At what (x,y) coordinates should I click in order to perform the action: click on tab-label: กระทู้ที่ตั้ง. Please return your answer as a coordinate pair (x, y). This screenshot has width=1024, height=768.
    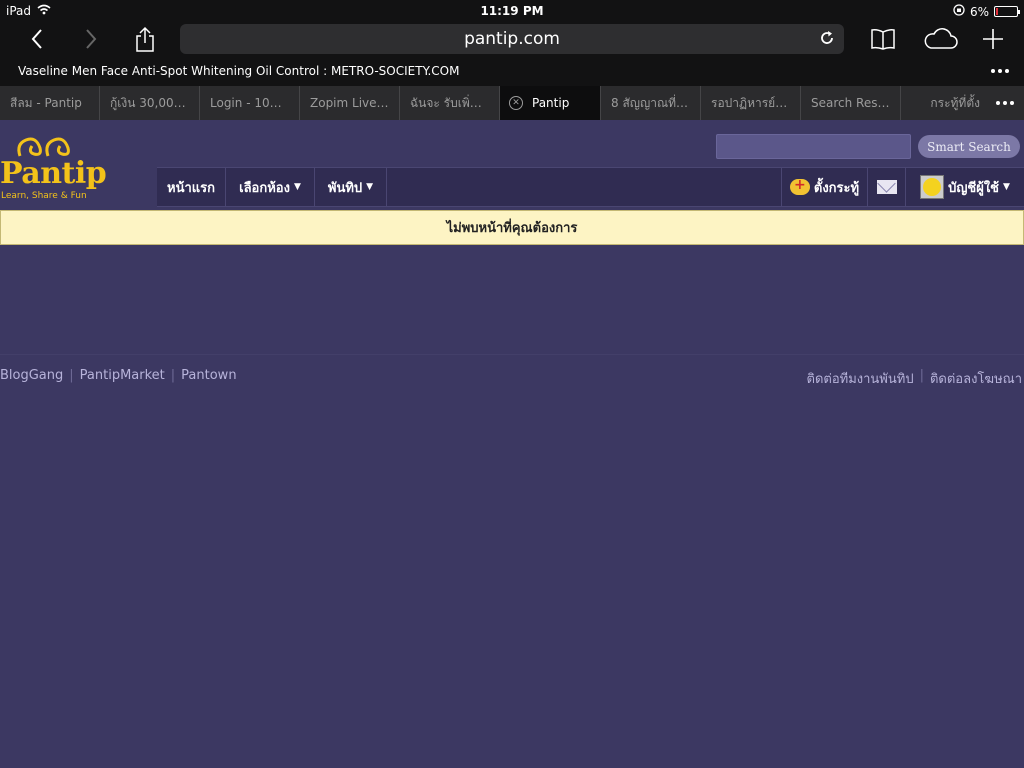
    Looking at the image, I should click on (955, 103).